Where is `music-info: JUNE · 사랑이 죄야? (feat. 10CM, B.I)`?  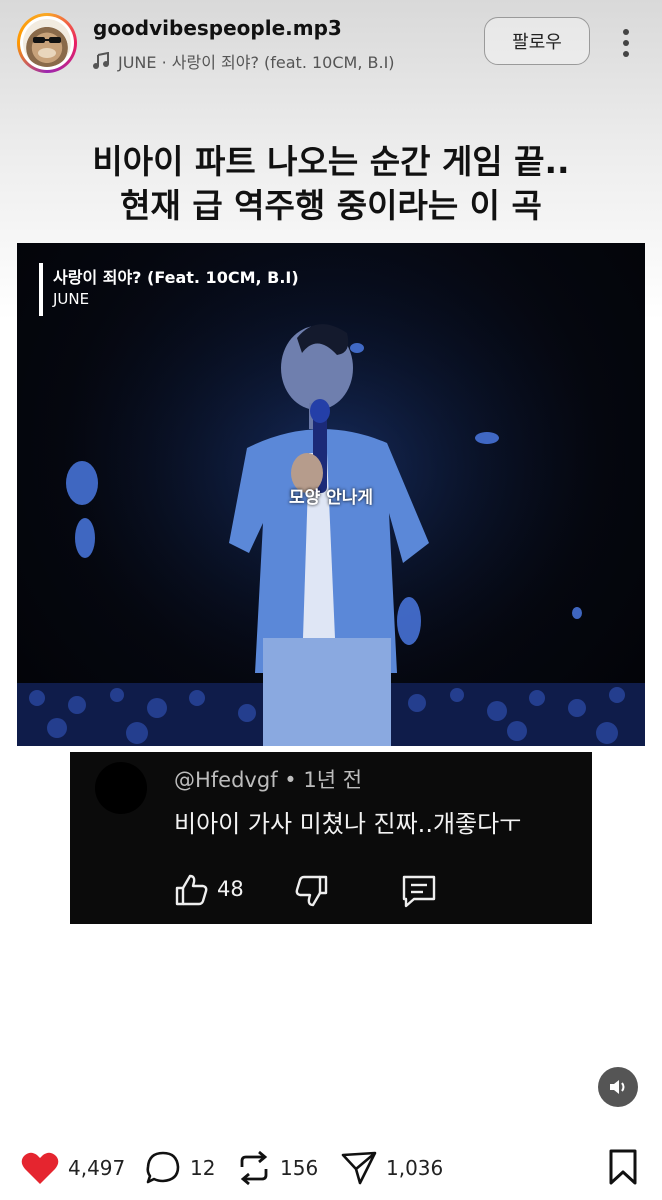 music-info: JUNE · 사랑이 죄야? (feat. 10CM, B.I) is located at coordinates (243, 61).